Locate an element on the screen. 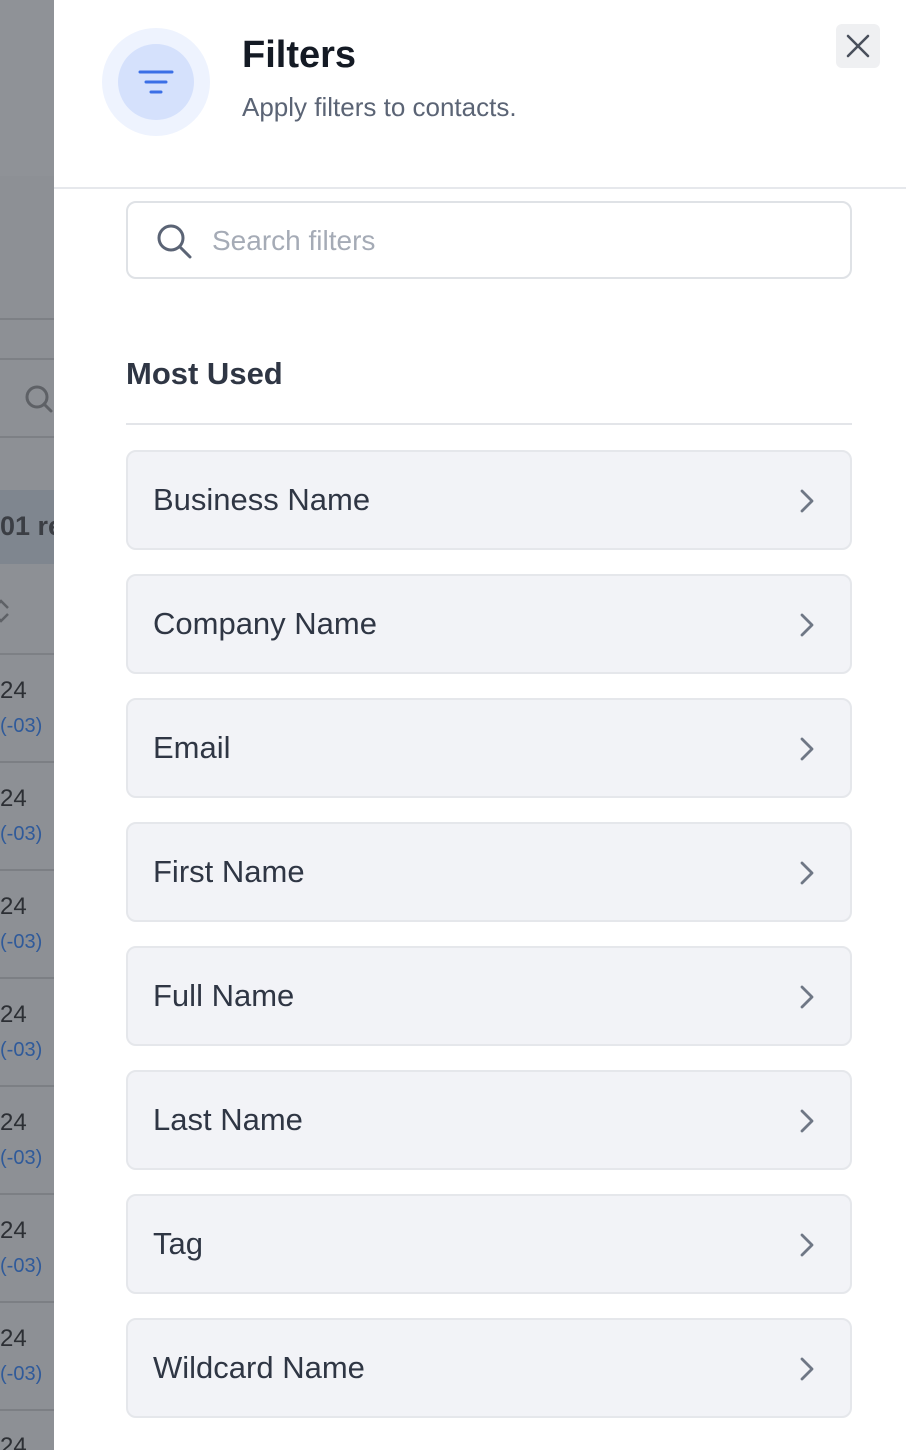 The image size is (906, 1450). filter-item-wildcard-name: Wildcard Name is located at coordinates (489, 1368).